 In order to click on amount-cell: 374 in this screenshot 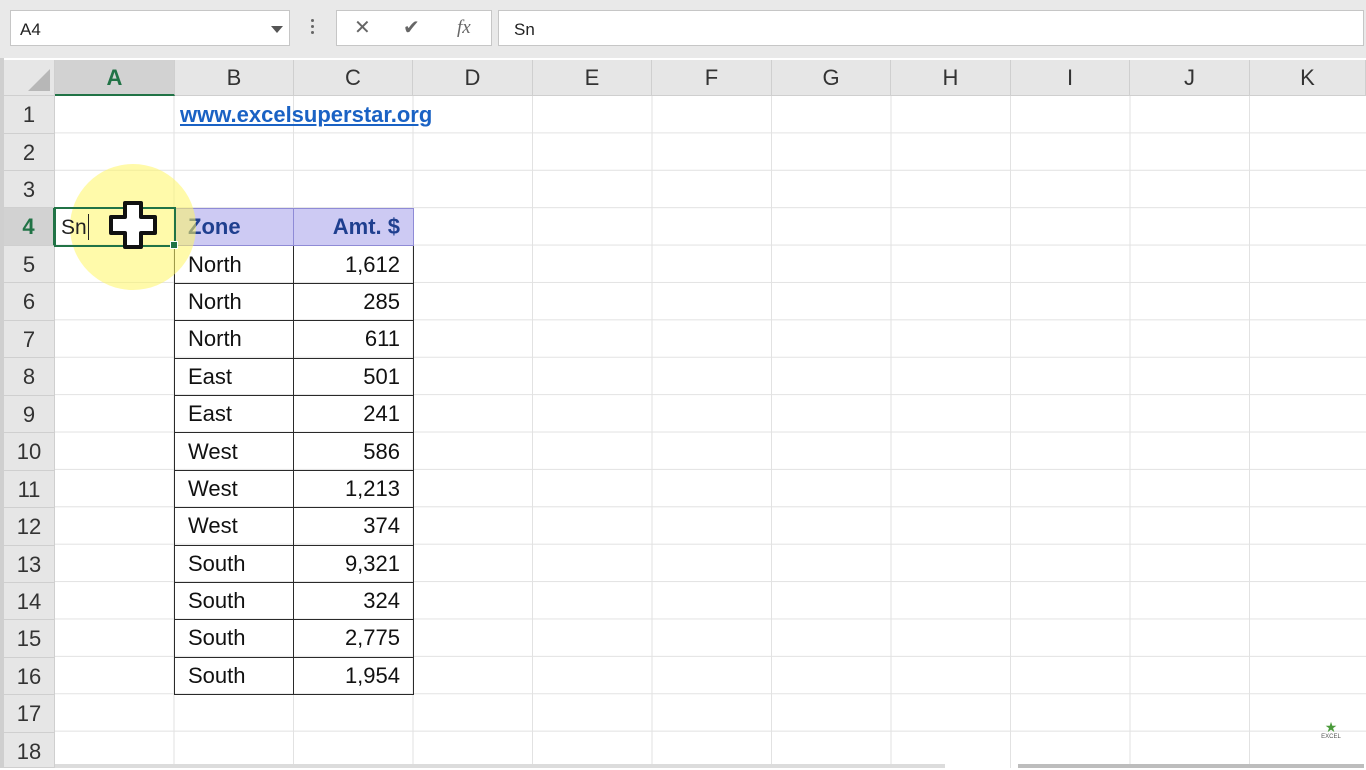, I will do `click(353, 526)`.